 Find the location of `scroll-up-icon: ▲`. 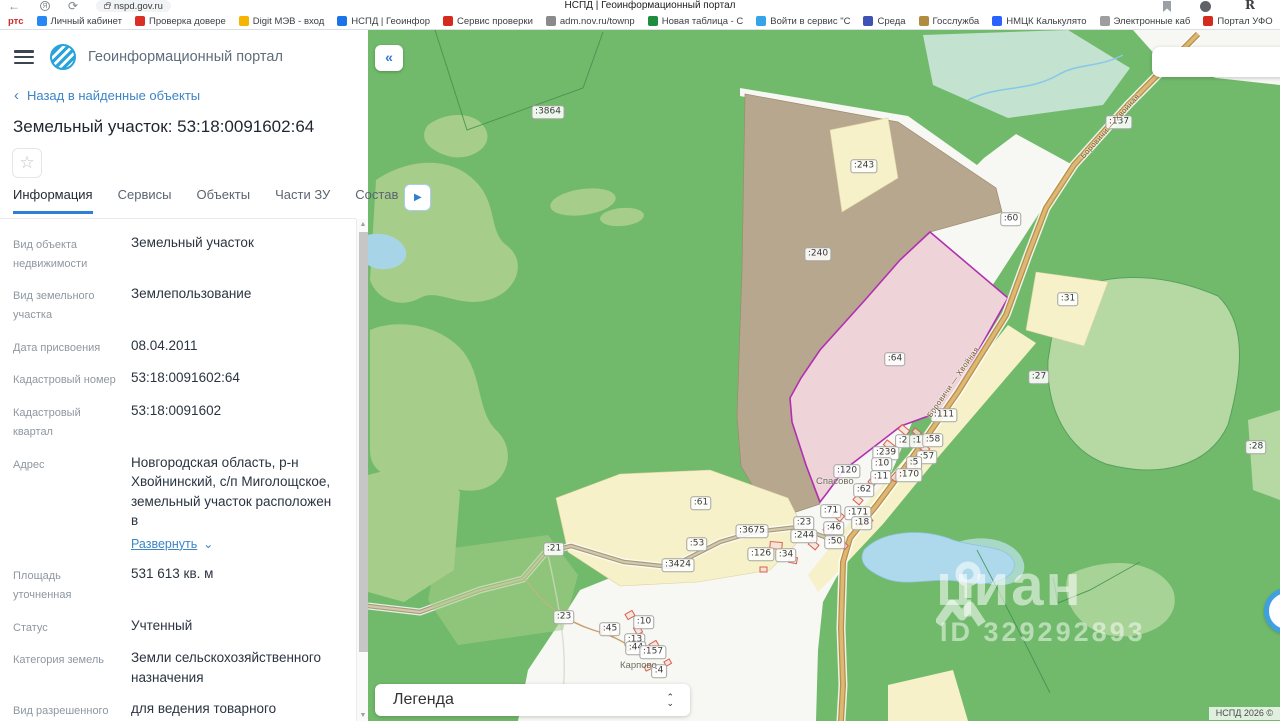

scroll-up-icon: ▲ is located at coordinates (363, 224).